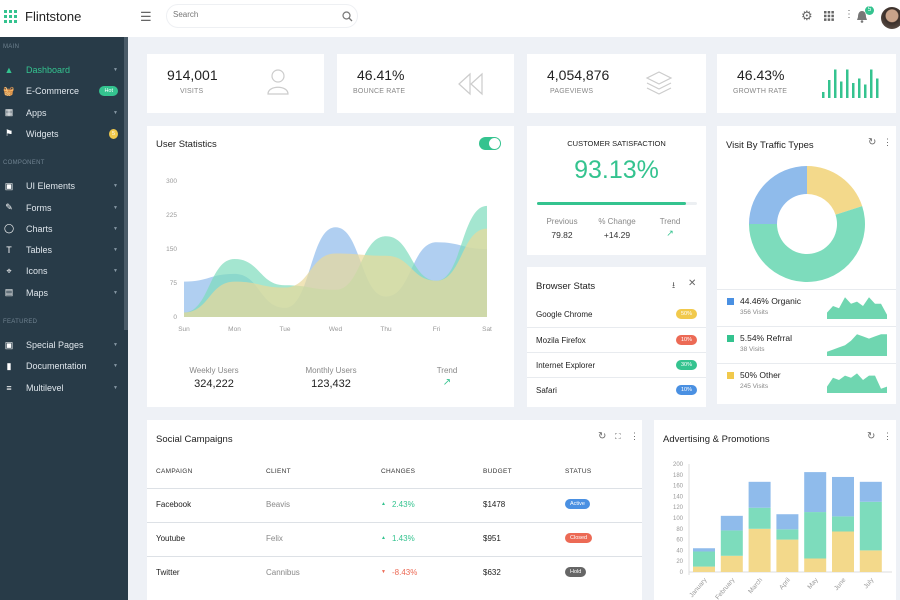  I want to click on satisfaction-item-label: Previous, so click(562, 221).